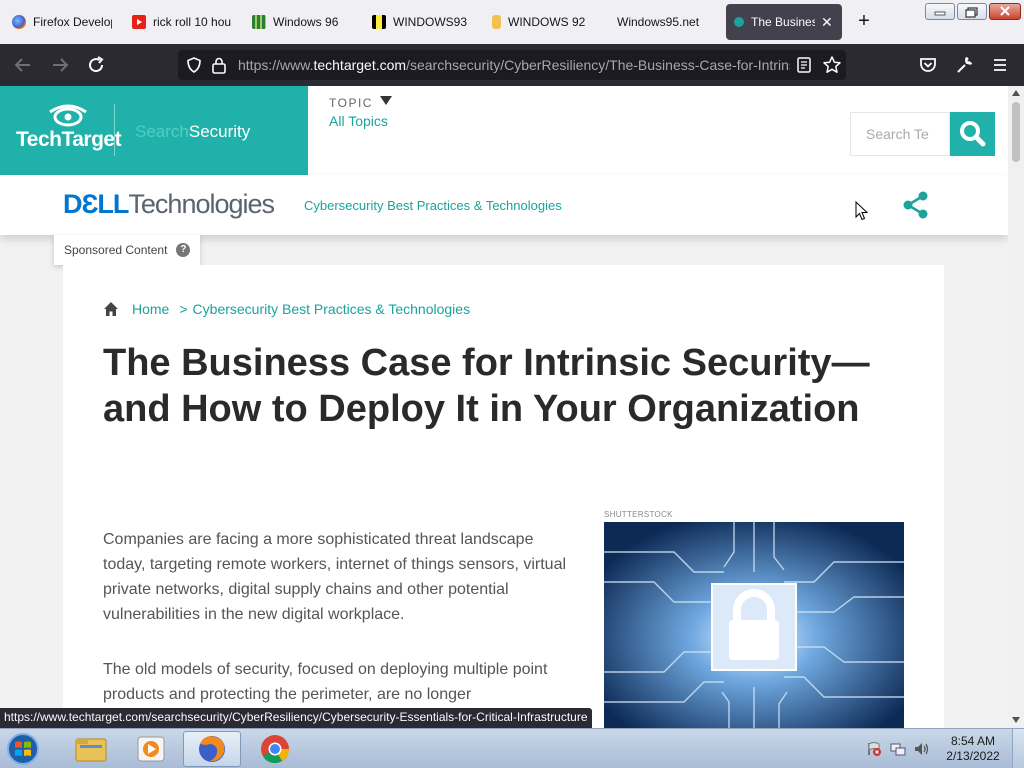  What do you see at coordinates (972, 11) in the screenshot?
I see `maximize-button` at bounding box center [972, 11].